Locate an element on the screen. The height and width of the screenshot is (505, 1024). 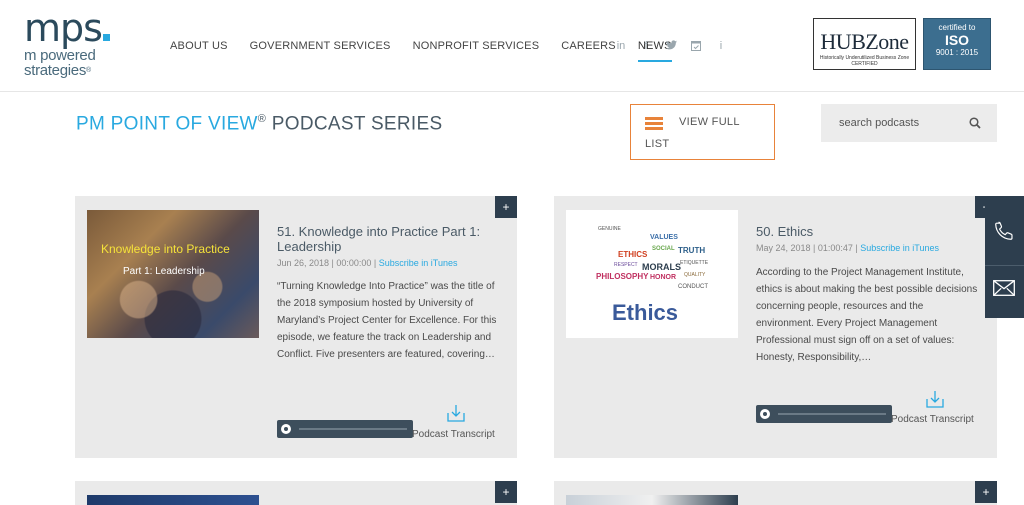
view-full-label-2: LIST is located at coordinates (657, 144).